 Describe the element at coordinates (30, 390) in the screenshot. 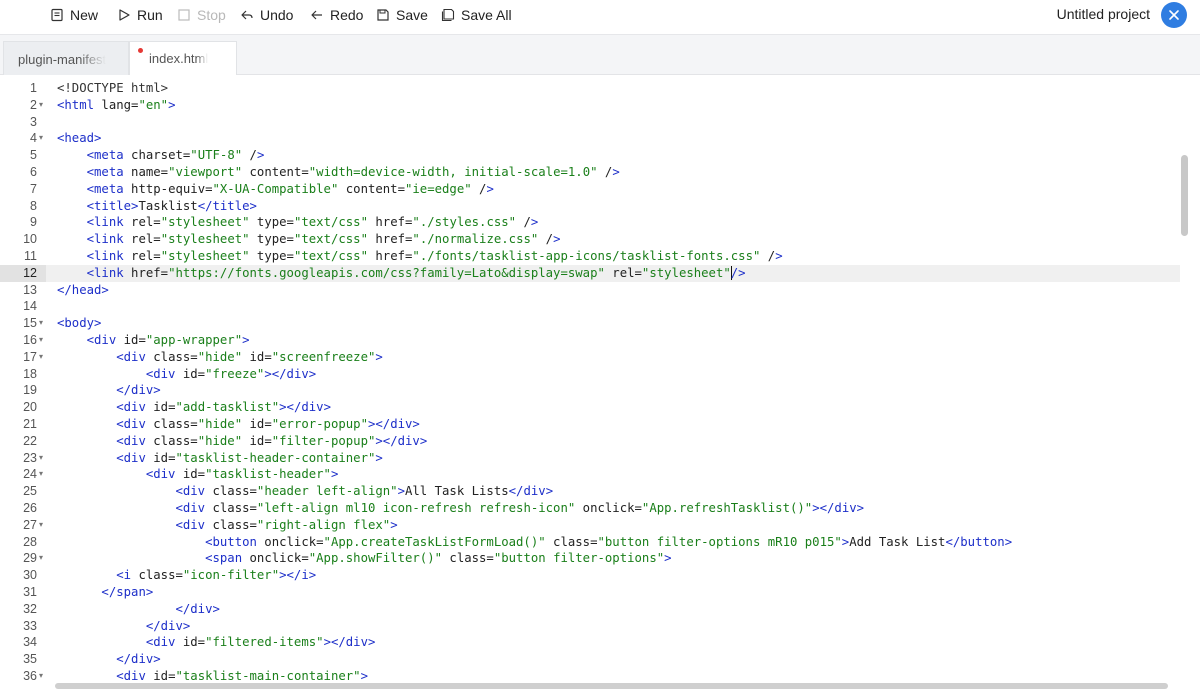

I see `line-number: 19` at that location.